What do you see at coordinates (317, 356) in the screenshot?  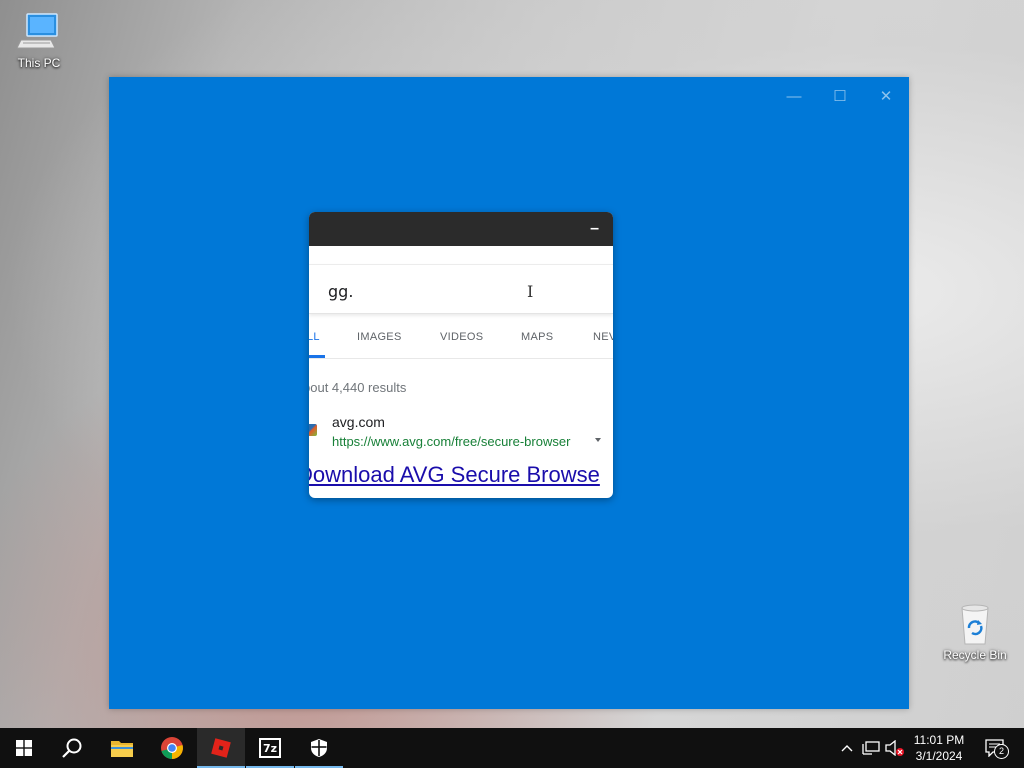 I see `tab-all-indicator` at bounding box center [317, 356].